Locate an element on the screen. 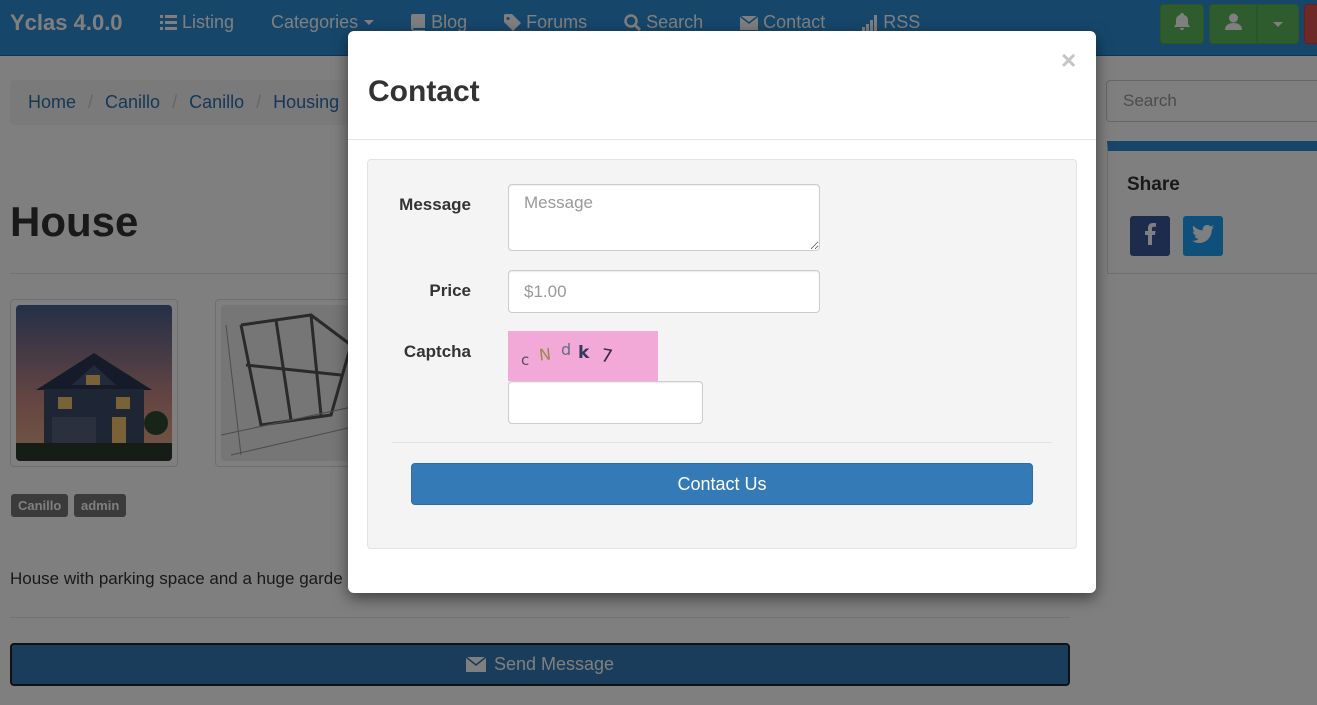 The width and height of the screenshot is (1317, 705). price-label: Price is located at coordinates (450, 290).